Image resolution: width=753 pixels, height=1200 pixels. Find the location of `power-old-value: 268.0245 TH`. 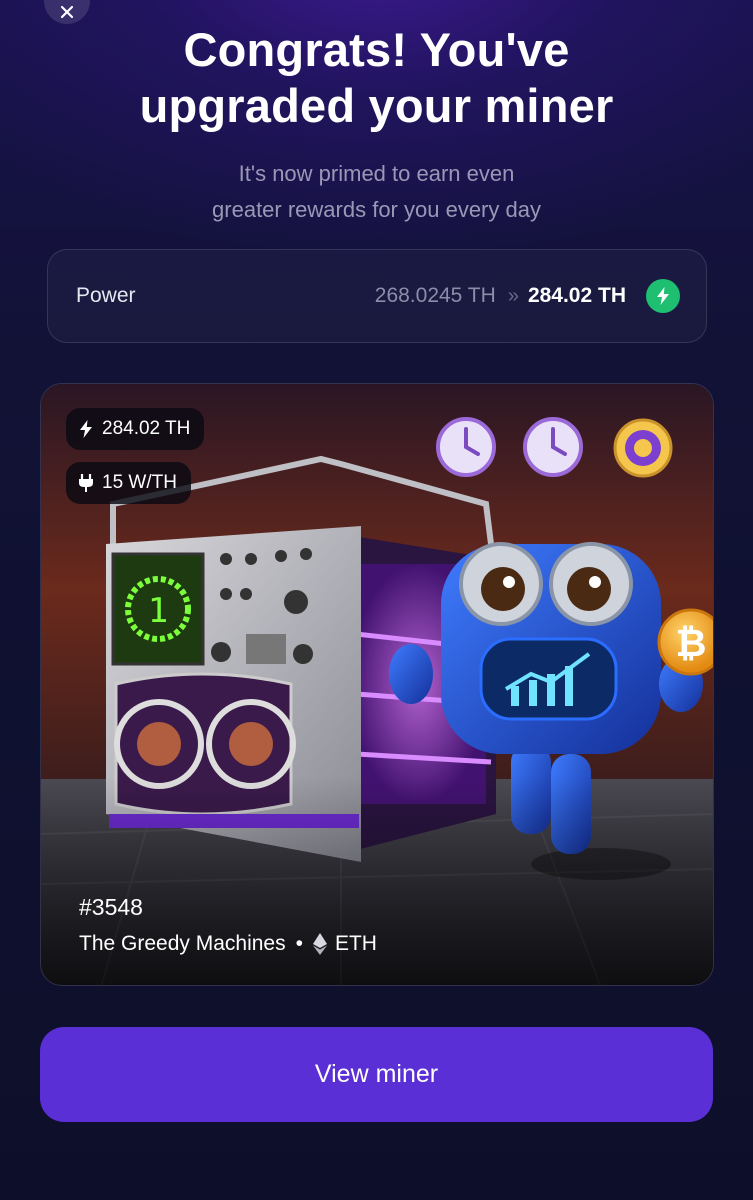

power-old-value: 268.0245 TH is located at coordinates (435, 295).